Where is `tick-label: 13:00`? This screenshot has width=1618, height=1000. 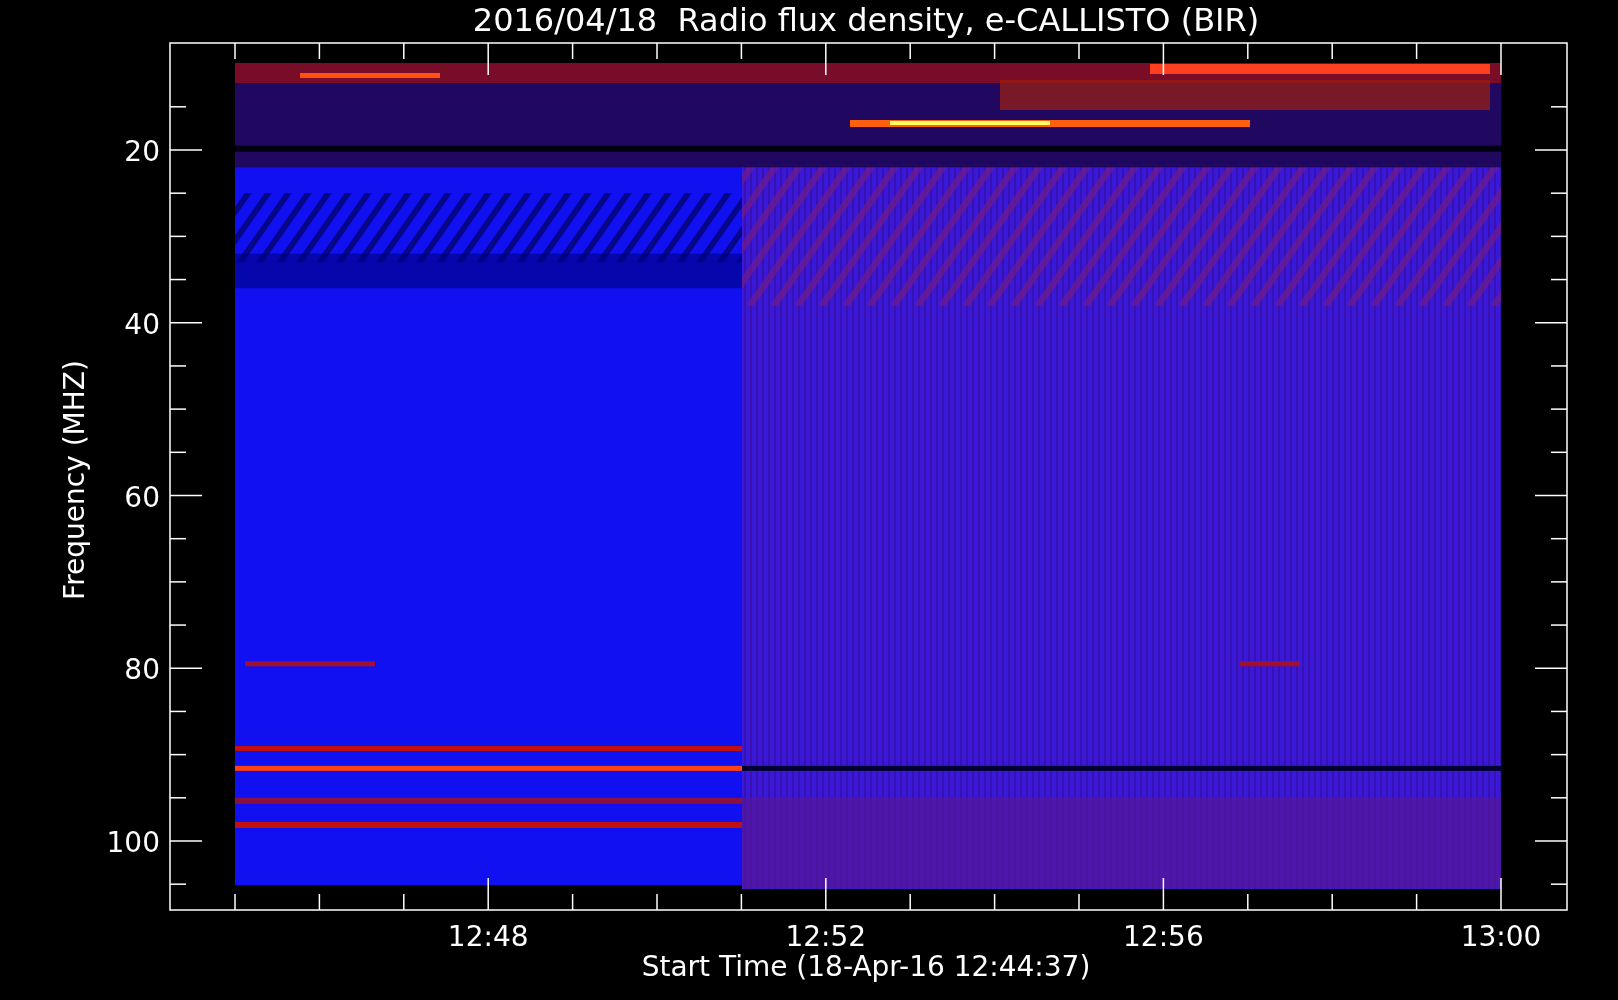 tick-label: 13:00 is located at coordinates (1501, 936).